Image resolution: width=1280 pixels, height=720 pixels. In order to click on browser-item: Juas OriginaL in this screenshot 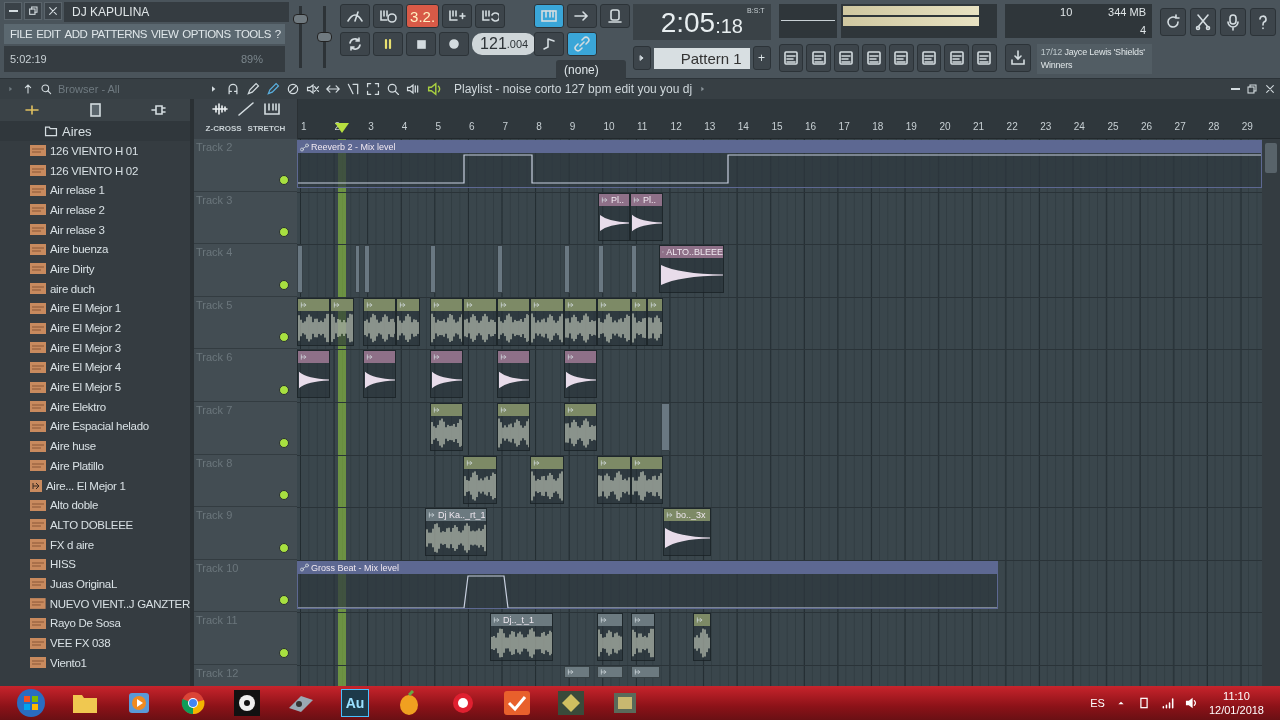, I will do `click(95, 584)`.